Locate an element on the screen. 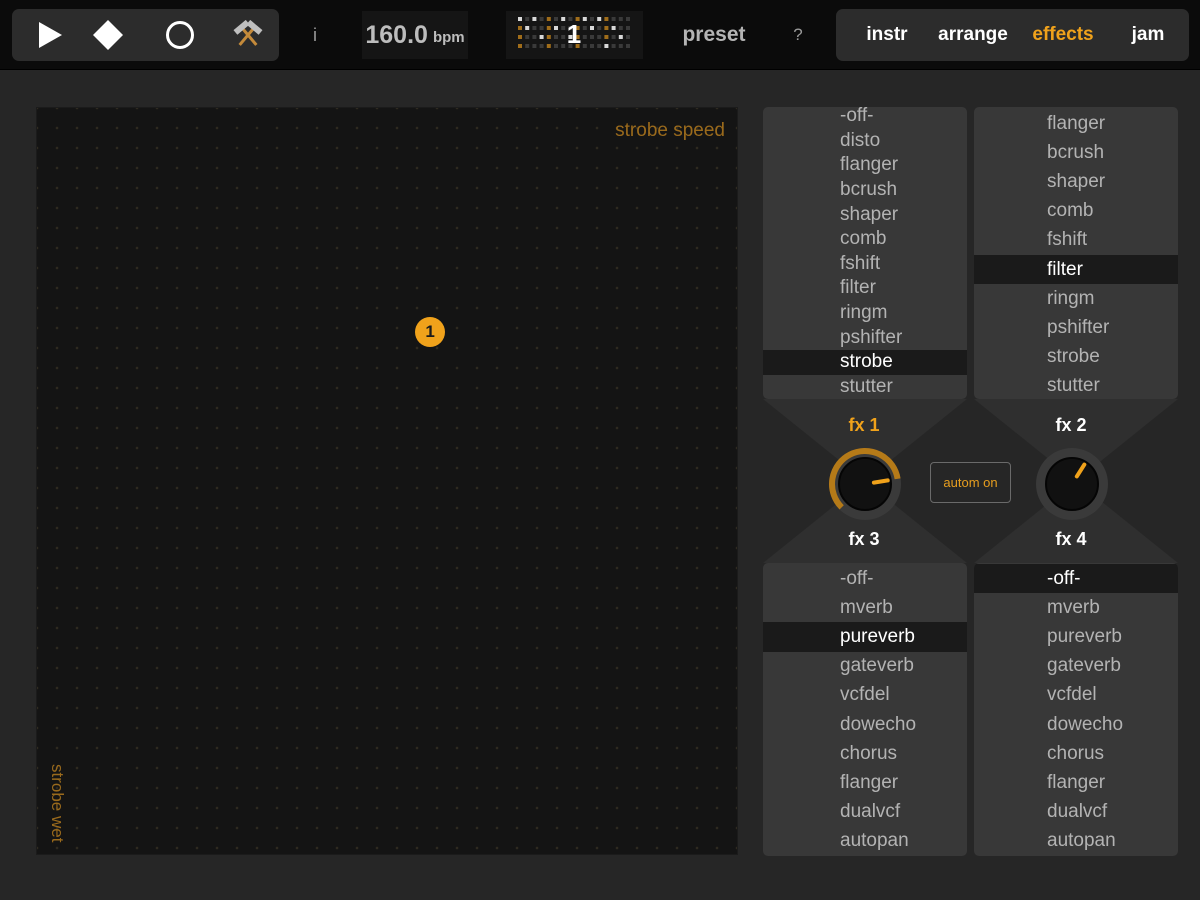 This screenshot has width=1200, height=900. record-circle-icon is located at coordinates (180, 35).